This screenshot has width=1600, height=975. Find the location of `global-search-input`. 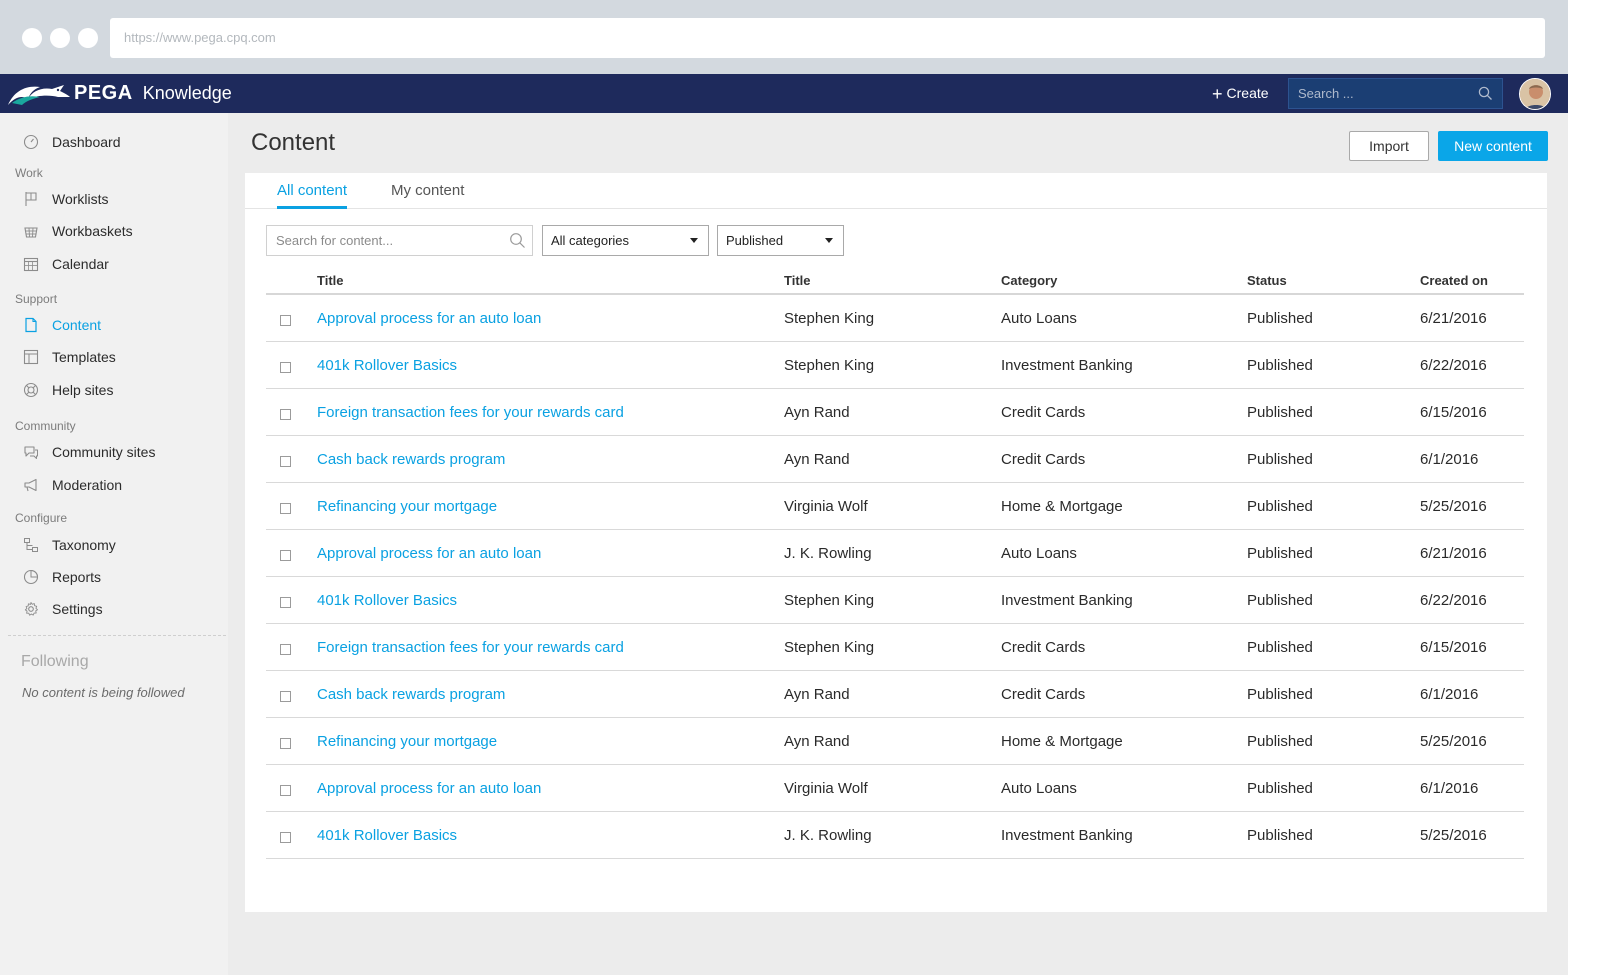

global-search-input is located at coordinates (1385, 93).